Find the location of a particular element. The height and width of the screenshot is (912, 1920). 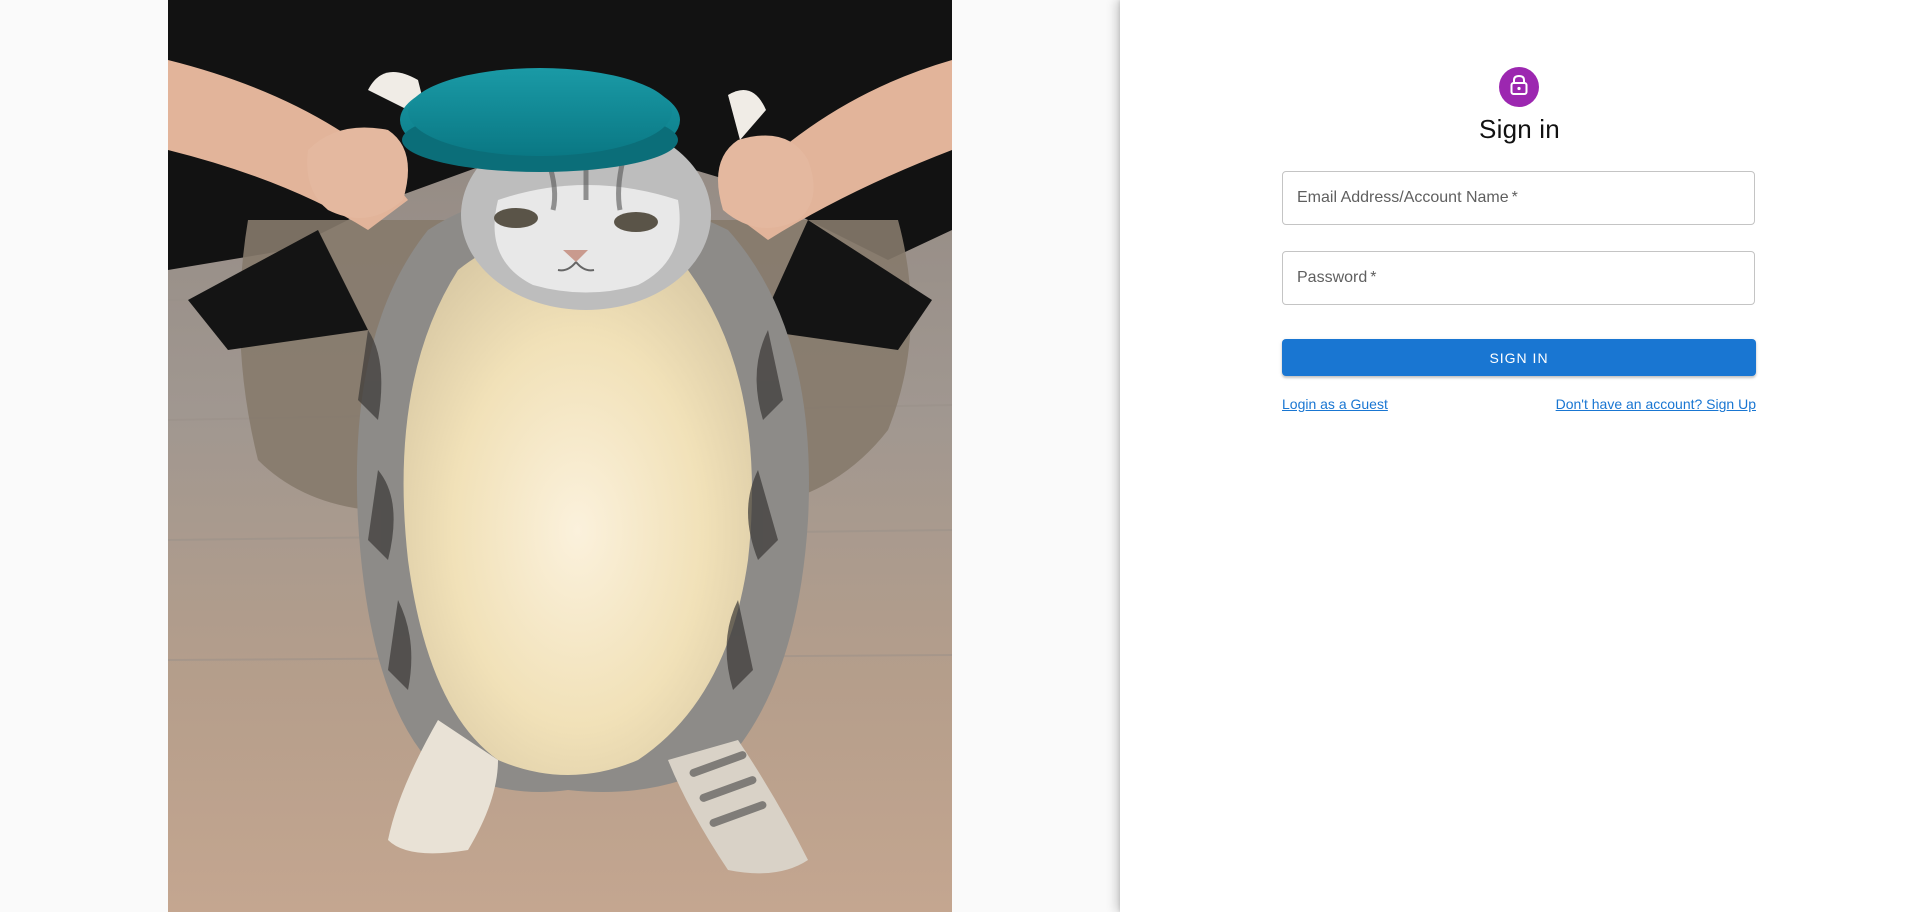

email-field: Email Address/Account Name * is located at coordinates (1518, 198).